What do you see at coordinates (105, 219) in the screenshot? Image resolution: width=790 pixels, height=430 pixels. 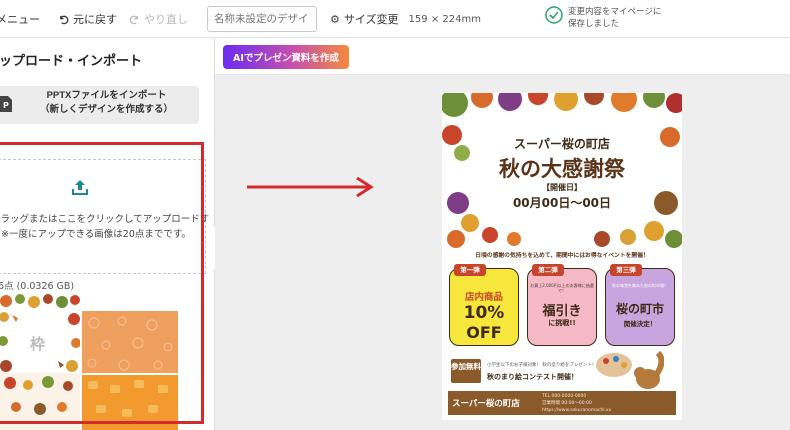 I see `drop-hint: ドラッグまたはここをクリックしてアップロードす` at bounding box center [105, 219].